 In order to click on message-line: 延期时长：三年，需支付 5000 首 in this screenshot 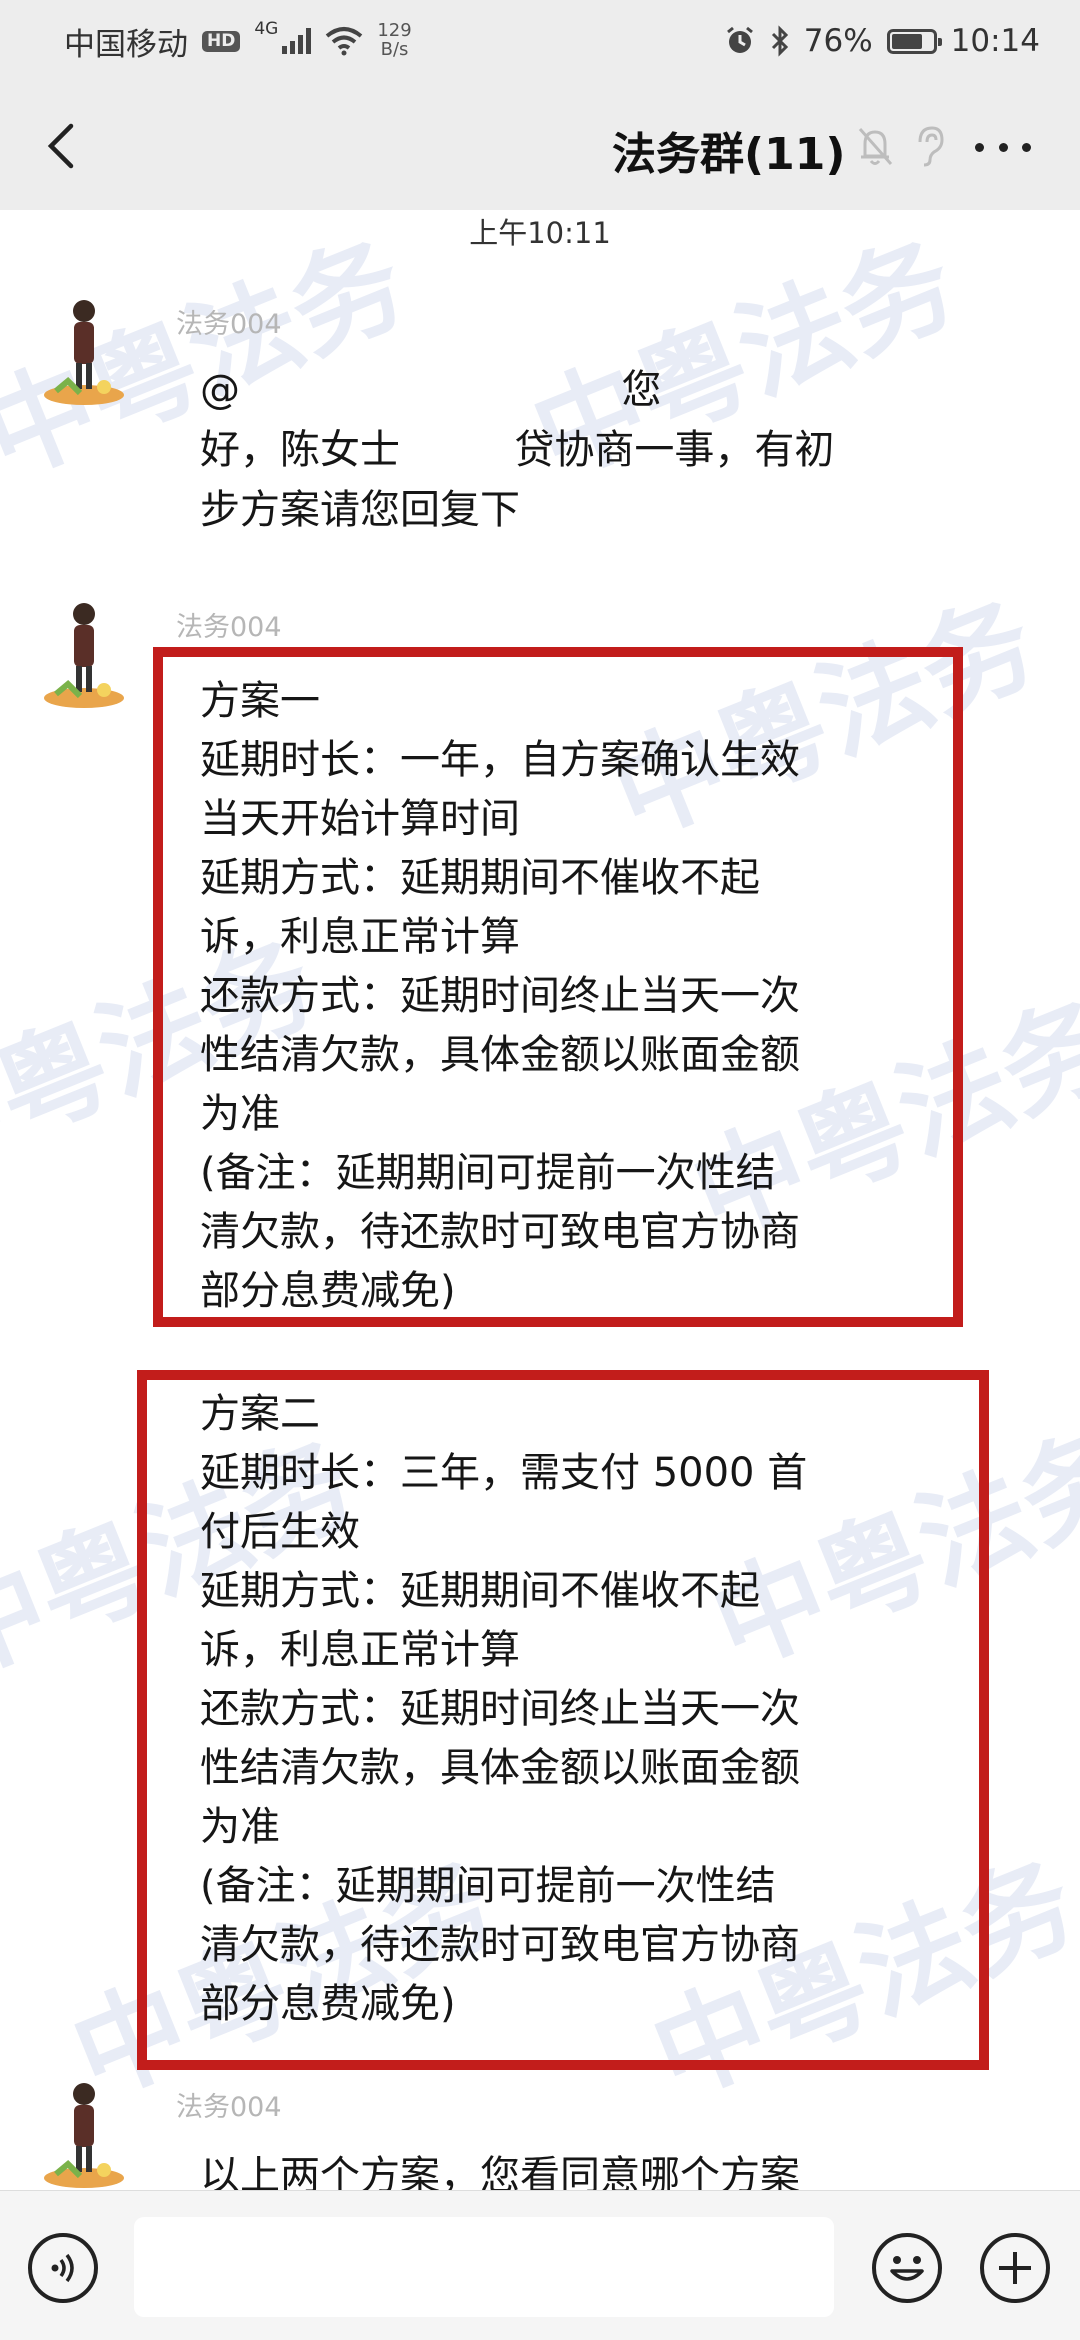, I will do `click(504, 1473)`.